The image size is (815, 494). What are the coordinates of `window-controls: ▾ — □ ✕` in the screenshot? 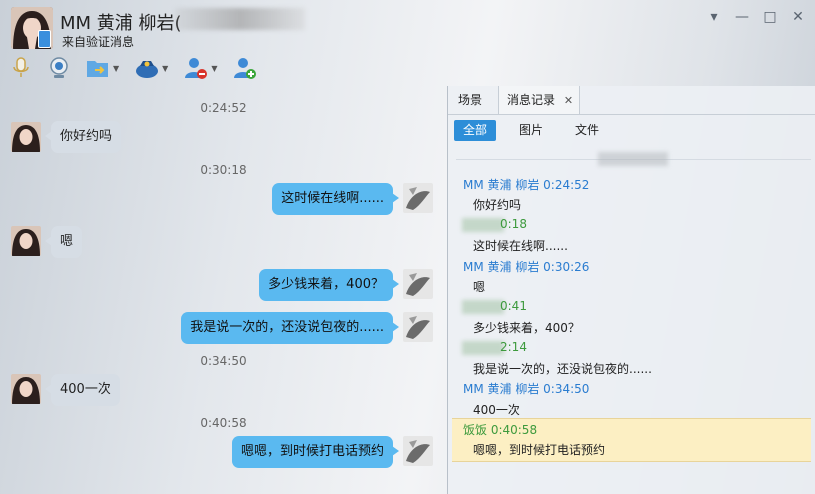 It's located at (756, 17).